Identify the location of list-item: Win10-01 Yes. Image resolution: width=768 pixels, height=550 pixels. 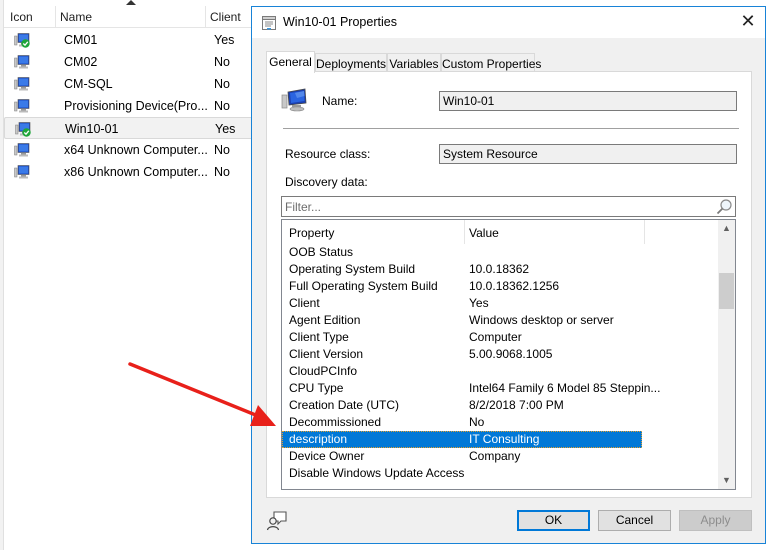
(130, 128).